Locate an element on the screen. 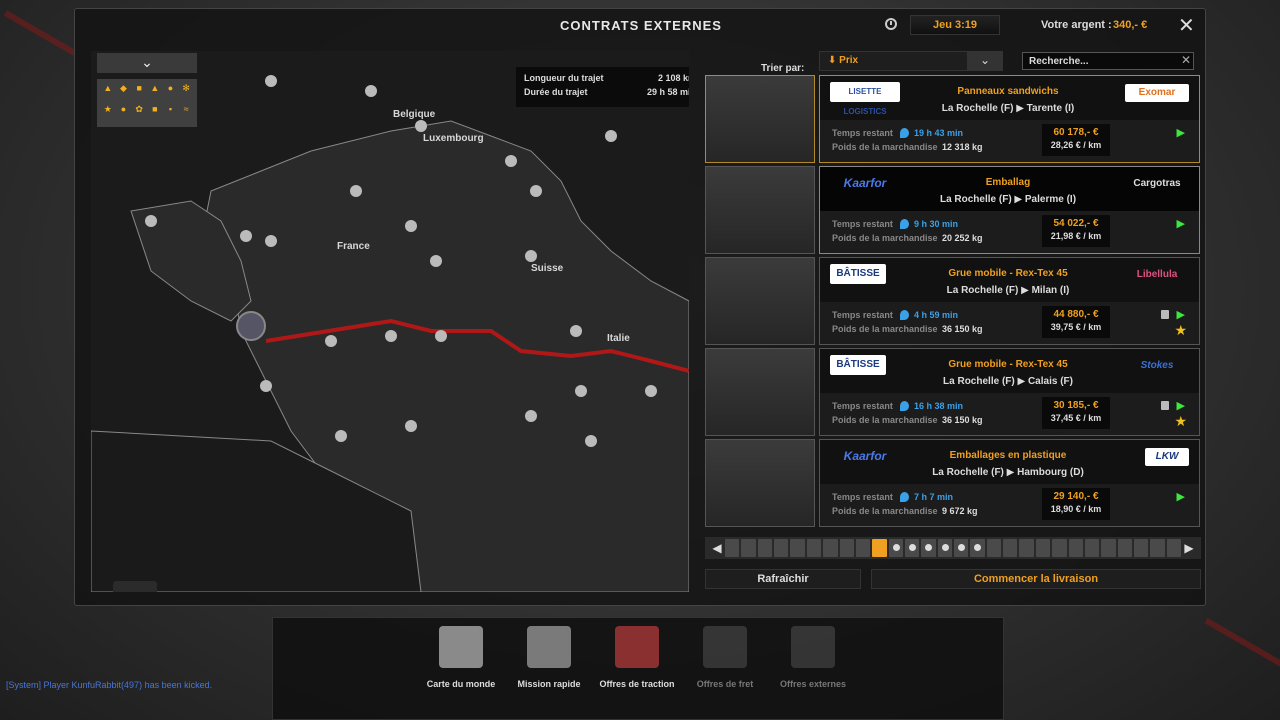  dock-quick-job: Mission rapide is located at coordinates (549, 658).